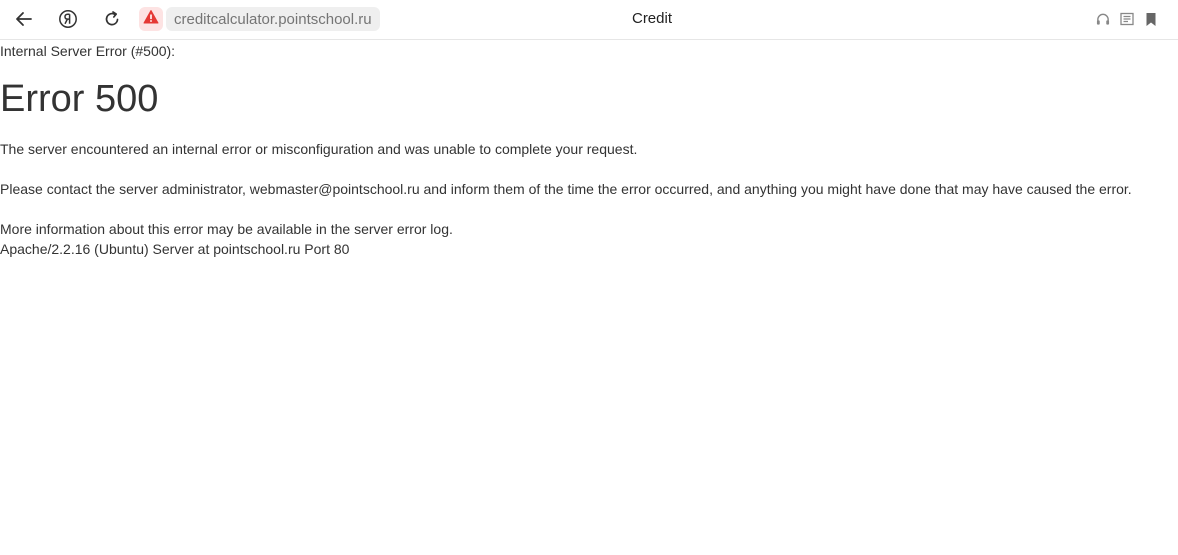 The image size is (1178, 555). I want to click on reload-button, so click(112, 19).